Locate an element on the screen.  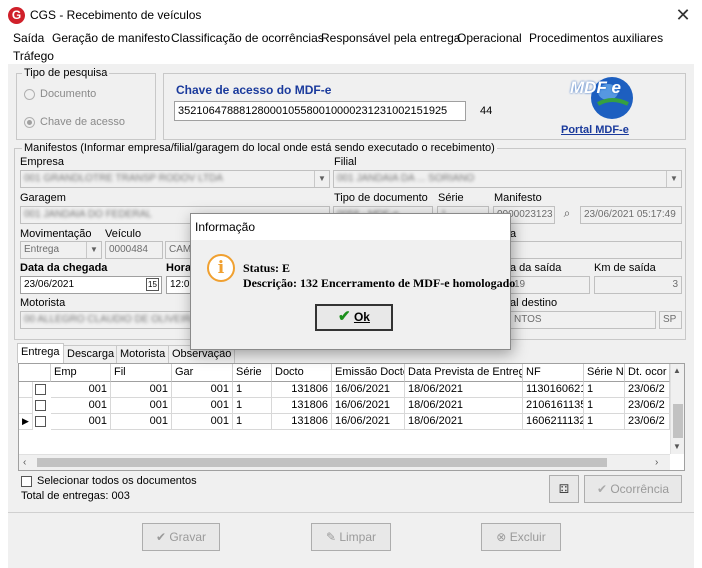
grid-header: Fil is located at coordinates (141, 373).